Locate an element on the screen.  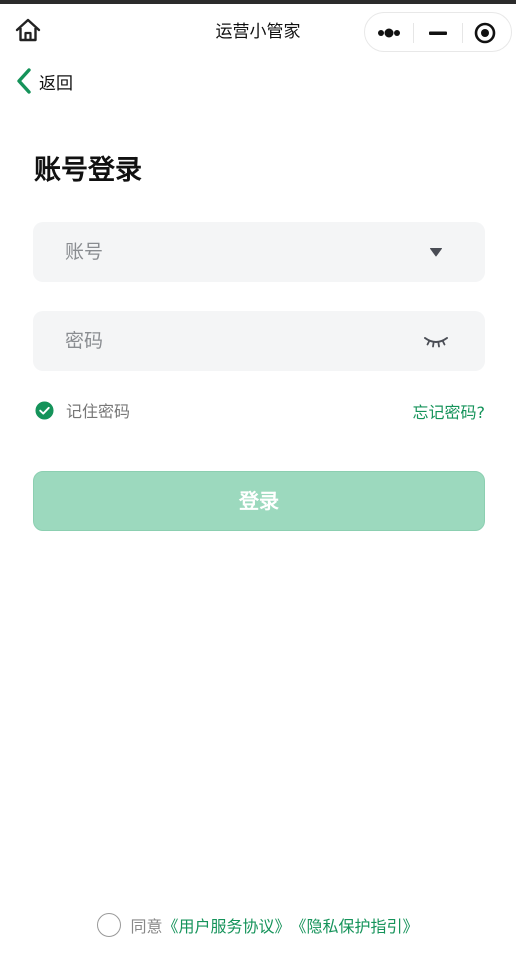
navigation-bar: 运营小管家 is located at coordinates (258, 29).